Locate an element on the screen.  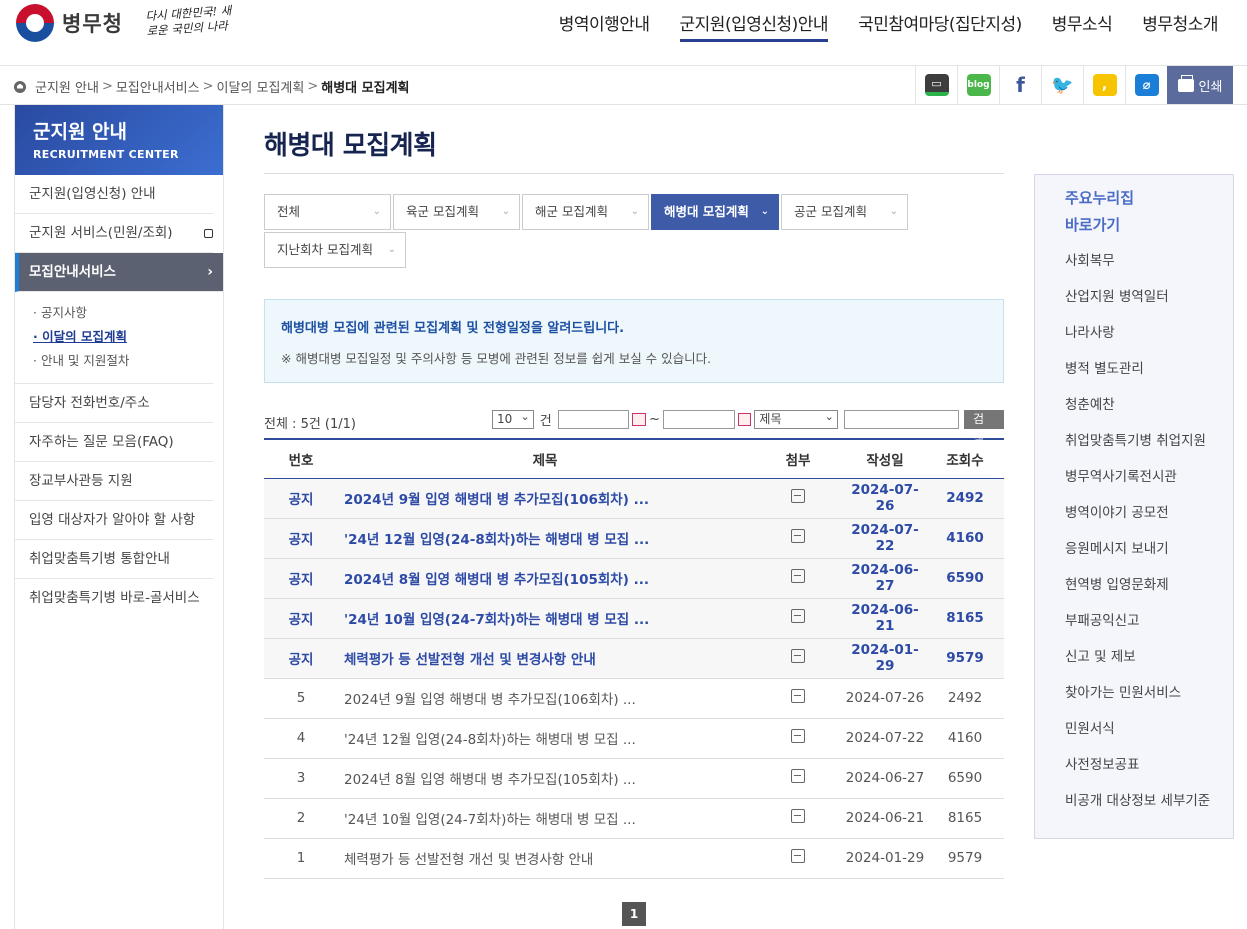
sns-share: ▭ blog f 🐦 , ⌀ 인쇄 is located at coordinates (1074, 85).